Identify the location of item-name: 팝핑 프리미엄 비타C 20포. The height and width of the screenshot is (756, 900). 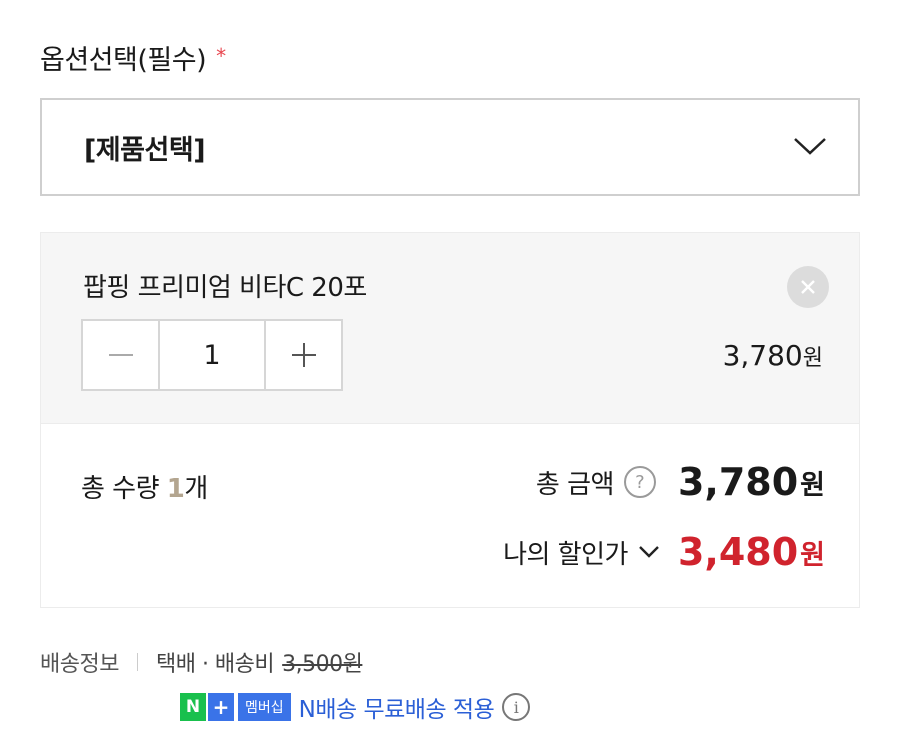
(225, 288).